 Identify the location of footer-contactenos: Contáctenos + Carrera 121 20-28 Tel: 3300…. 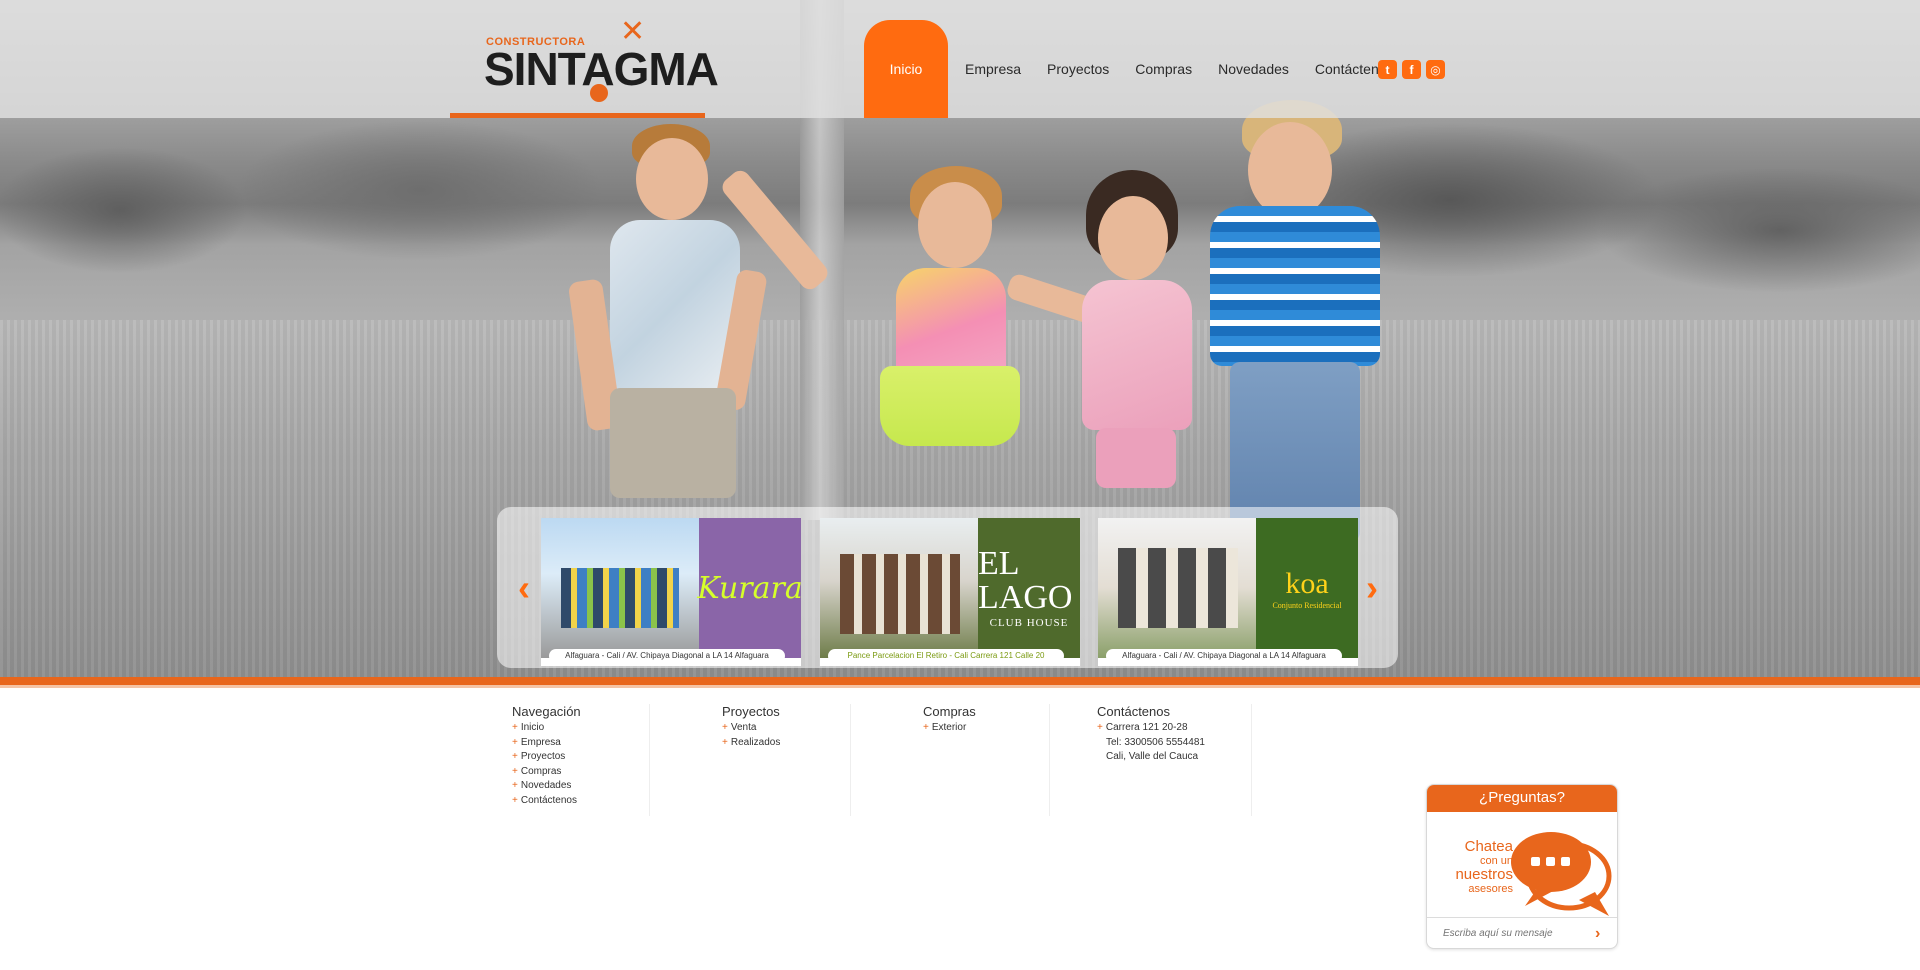
(1174, 760).